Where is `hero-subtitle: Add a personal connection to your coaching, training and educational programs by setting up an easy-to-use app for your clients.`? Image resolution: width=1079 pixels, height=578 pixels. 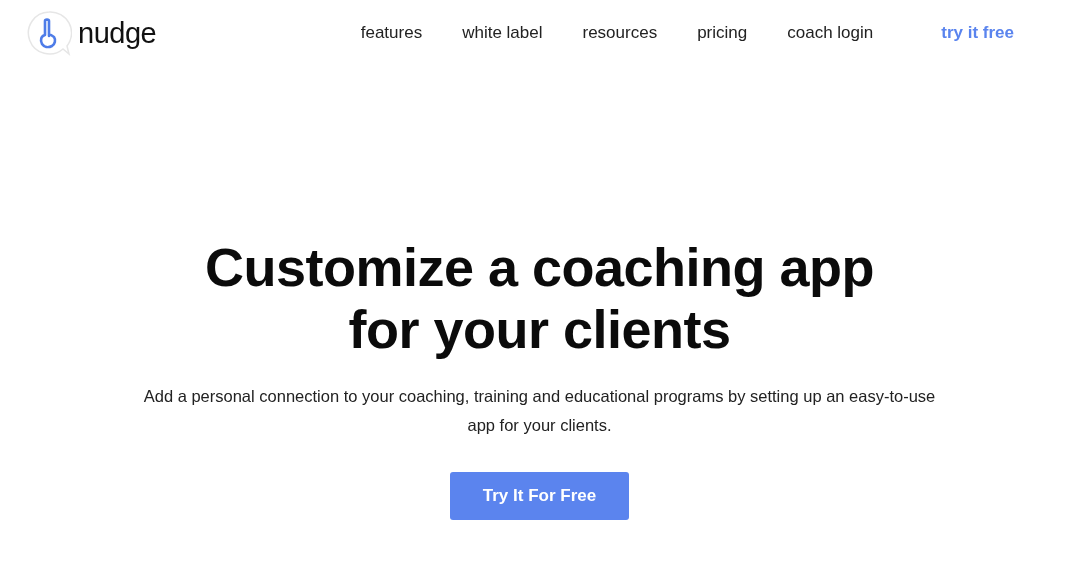 hero-subtitle: Add a personal connection to your coaching, training and educational programs by setting up an easy-to-use app for your clients. is located at coordinates (539, 411).